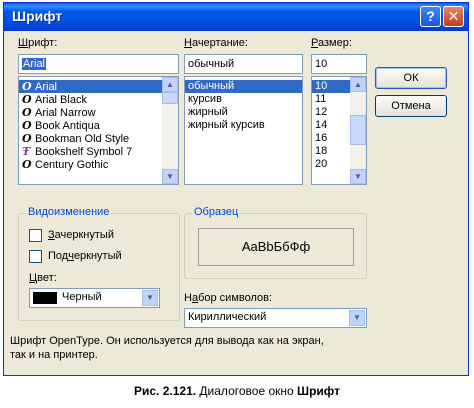 The width and height of the screenshot is (474, 408). What do you see at coordinates (314, 43) in the screenshot?
I see `size-label-accesskey: Р` at bounding box center [314, 43].